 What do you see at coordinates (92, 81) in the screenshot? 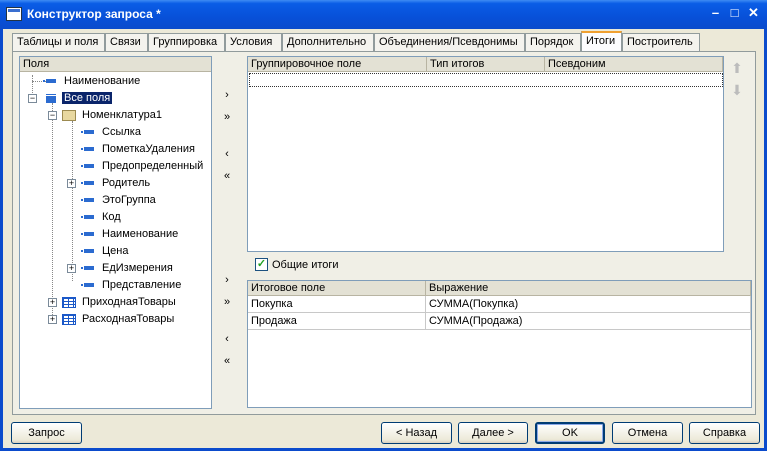
I see `tree-item-name-root: Наименование` at bounding box center [92, 81].